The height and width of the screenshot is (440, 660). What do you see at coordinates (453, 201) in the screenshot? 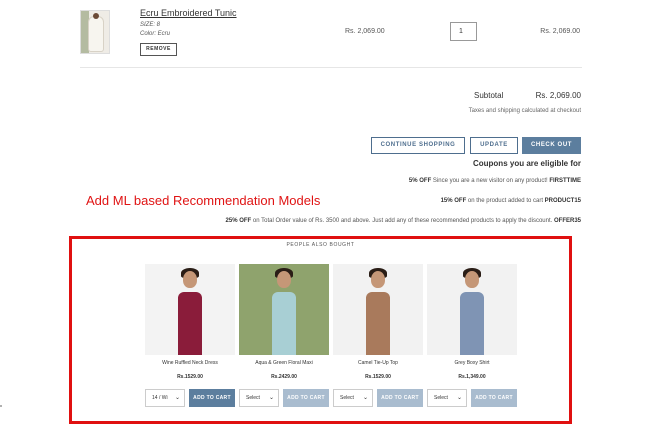
I see `coupon-discount: 15% OFF` at bounding box center [453, 201].